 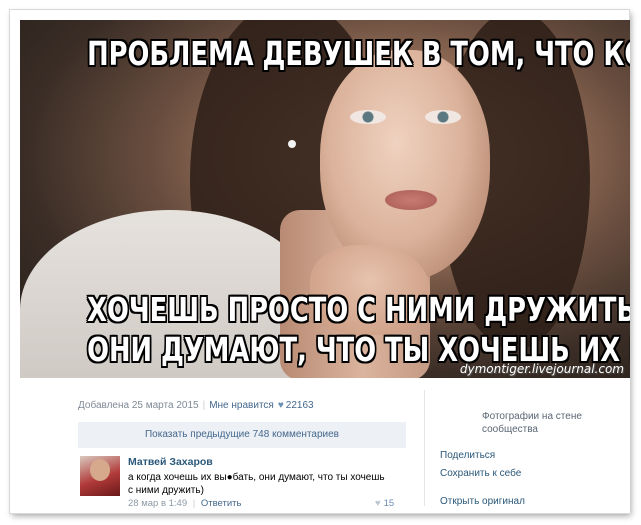 I want to click on meme-caption-bottom-1: ХОЧЕШЬ ПРОСТО С НИМИ ДРУЖИТЬ, so click(x=358, y=309).